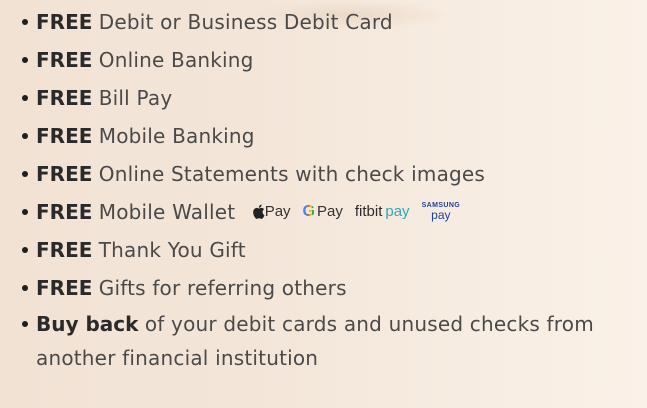 The image size is (647, 408). What do you see at coordinates (167, 212) in the screenshot?
I see `benefit-text: Mobile Wallet` at bounding box center [167, 212].